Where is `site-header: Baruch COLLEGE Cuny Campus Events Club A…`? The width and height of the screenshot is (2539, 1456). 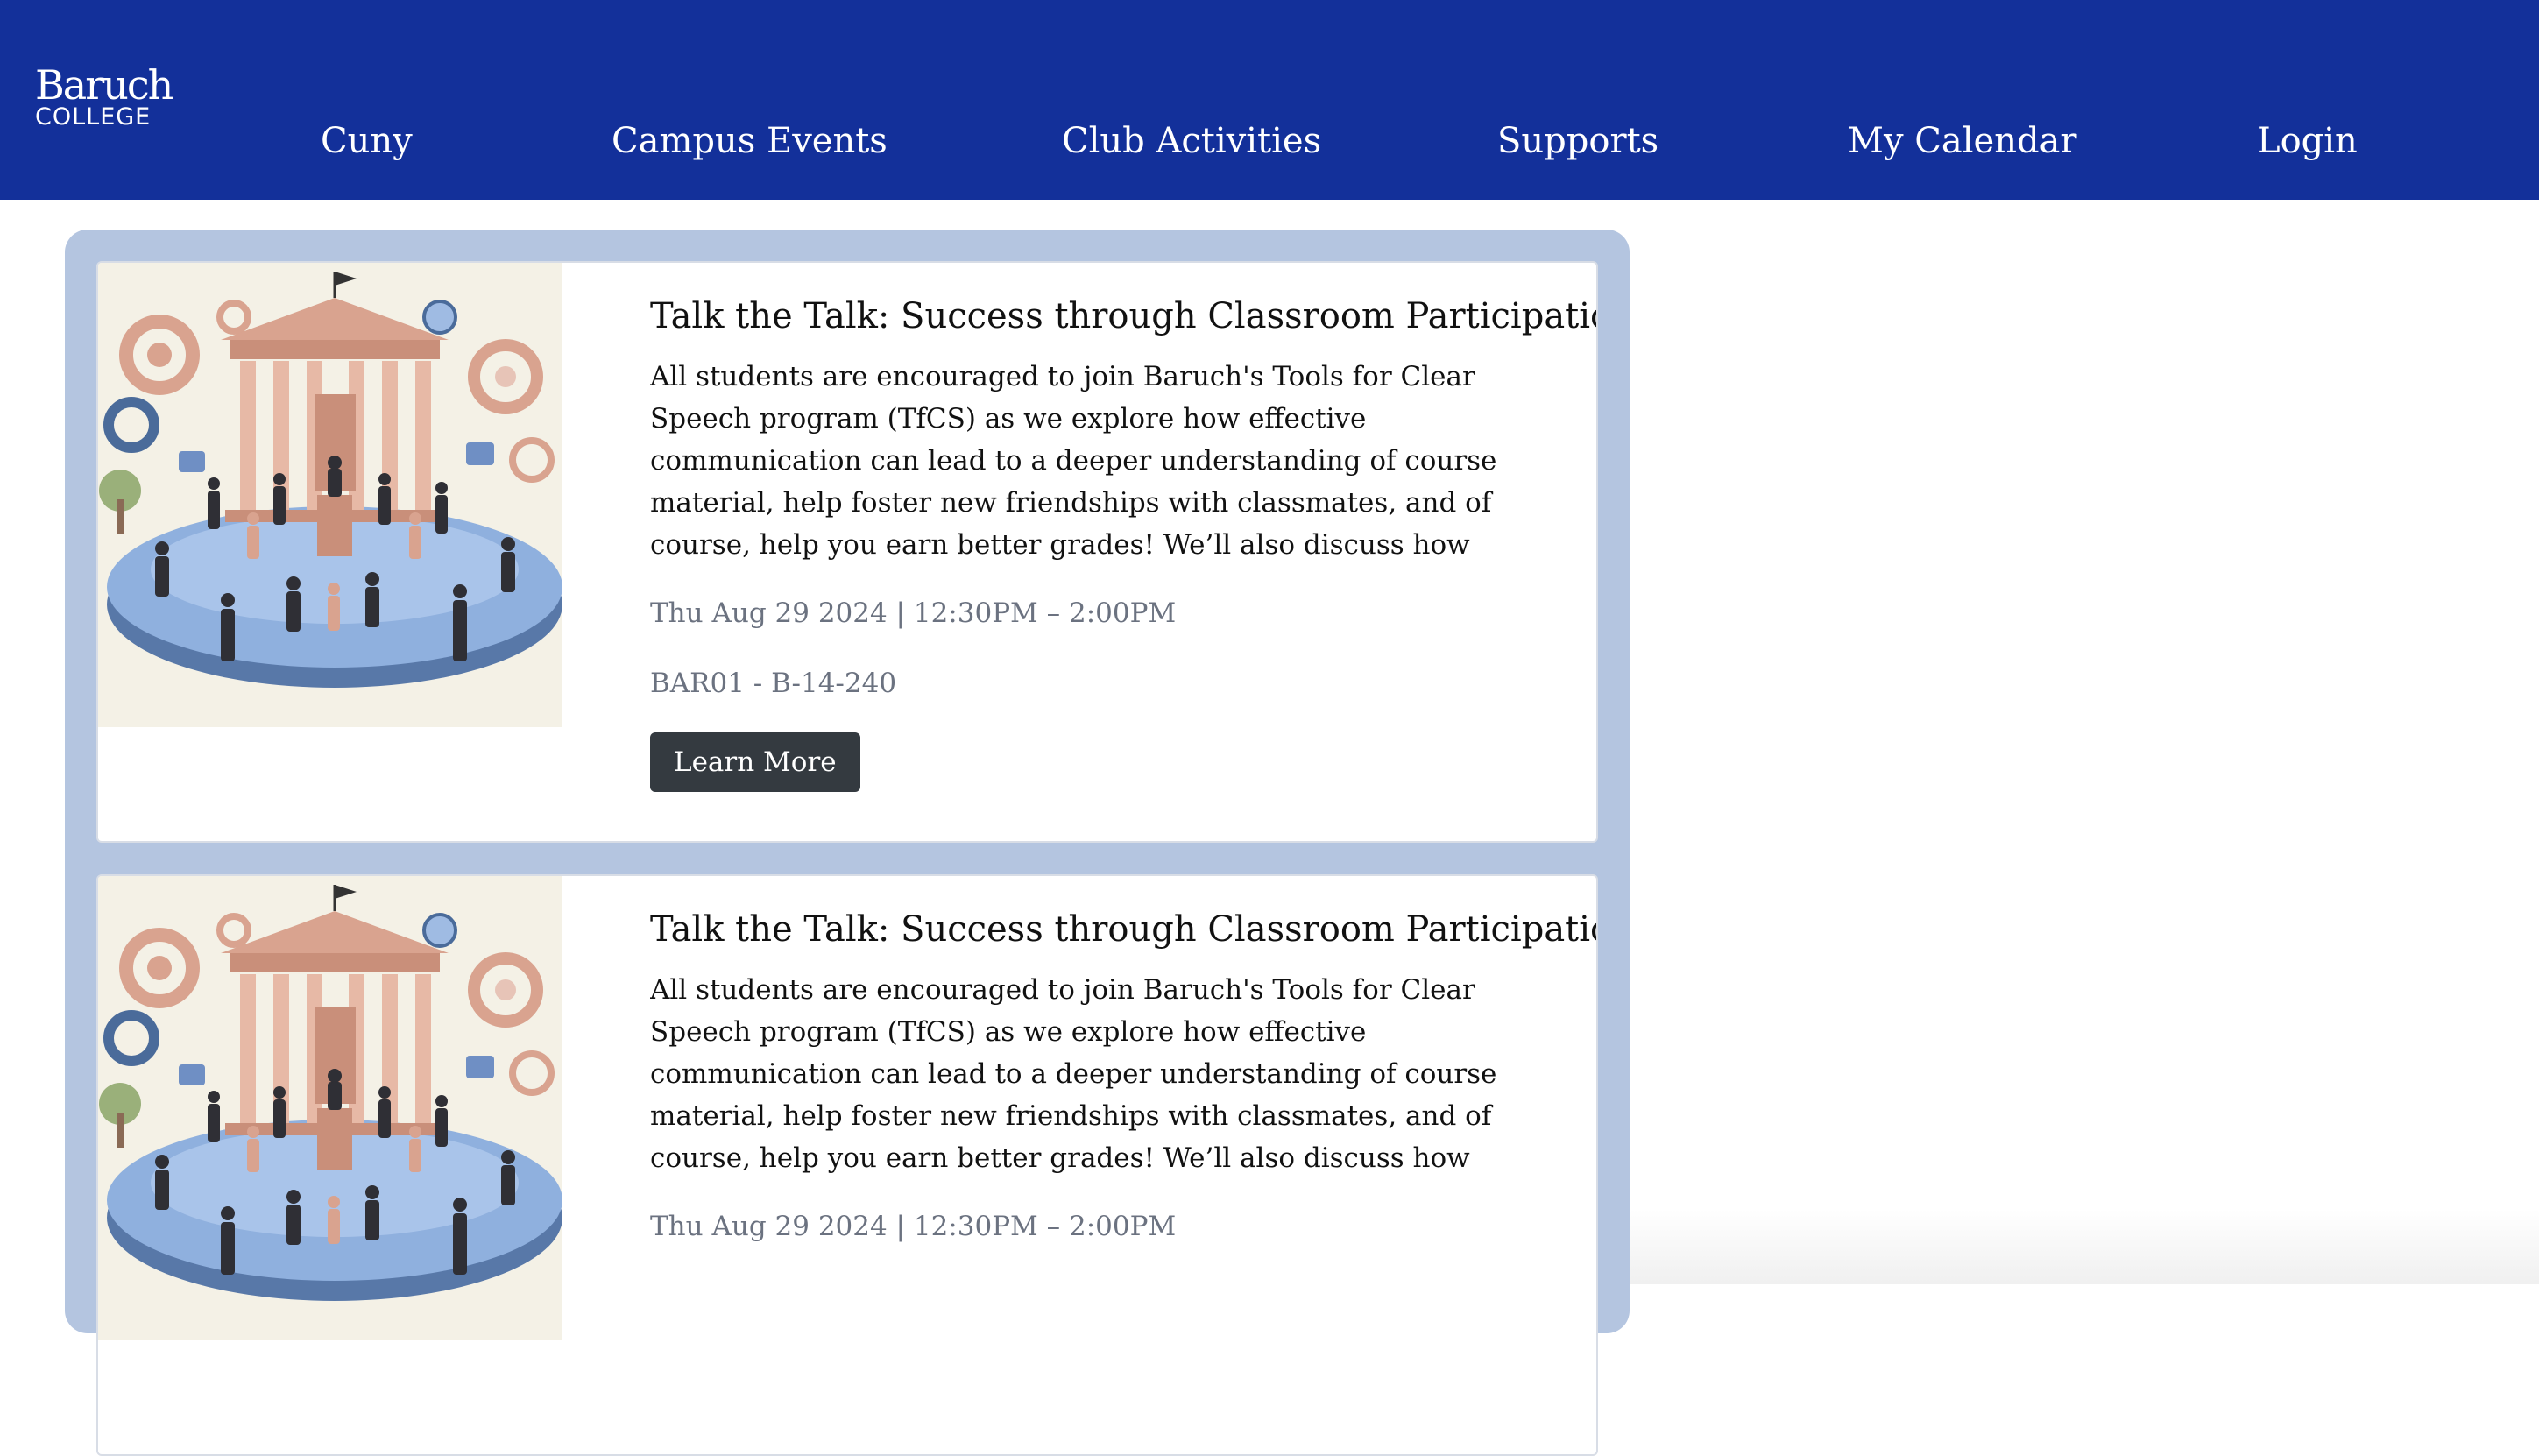 site-header: Baruch COLLEGE Cuny Campus Events Club A… is located at coordinates (1269, 100).